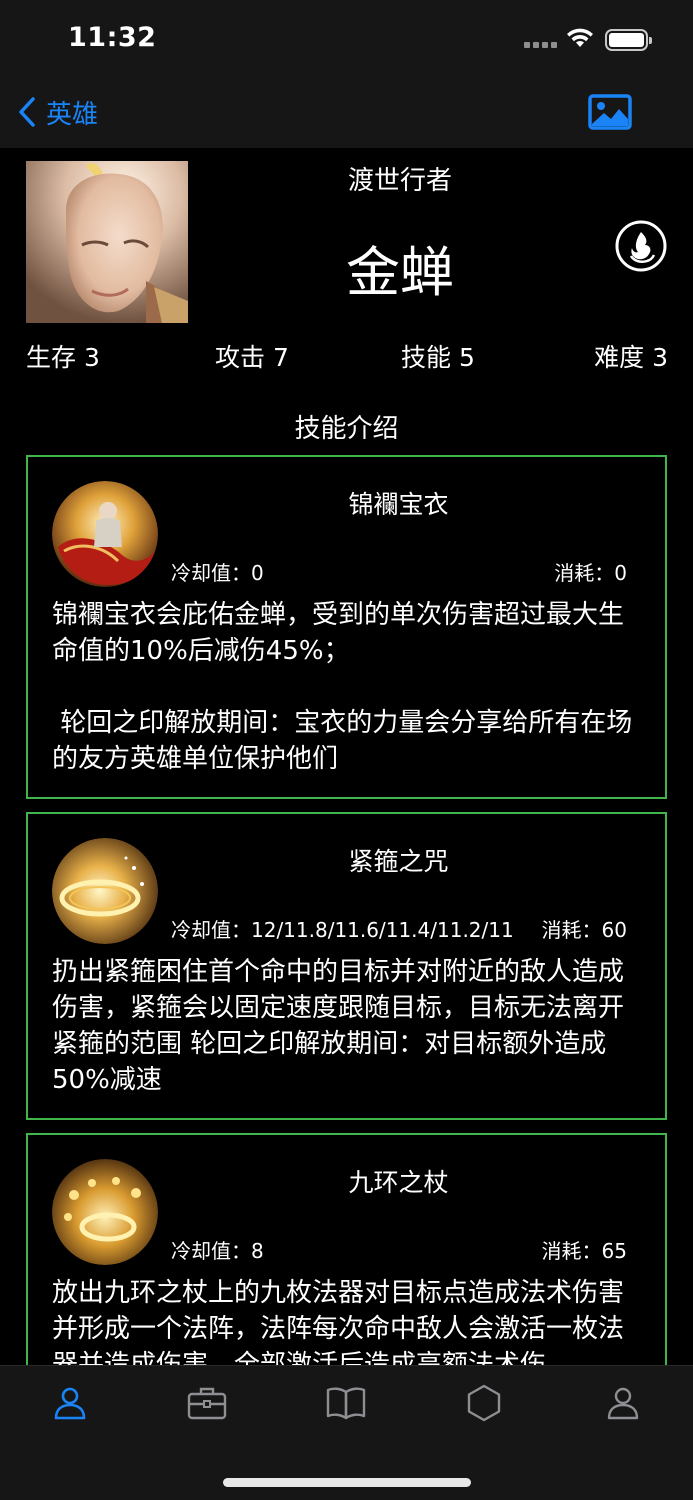 The image size is (693, 1500). I want to click on stat-attack: 攻击 7, so click(252, 357).